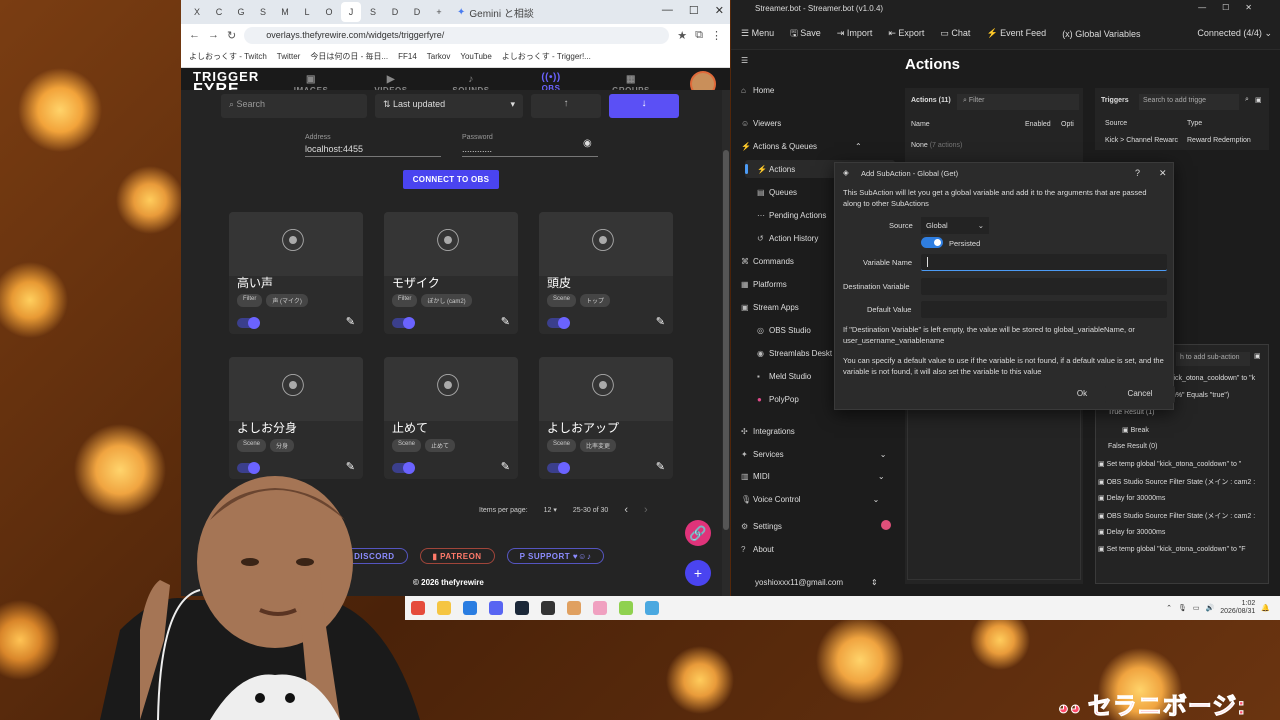 The image size is (1280, 720). What do you see at coordinates (816, 582) in the screenshot?
I see `account-selector: yoshioxxx11@gmail.com ⇕` at bounding box center [816, 582].